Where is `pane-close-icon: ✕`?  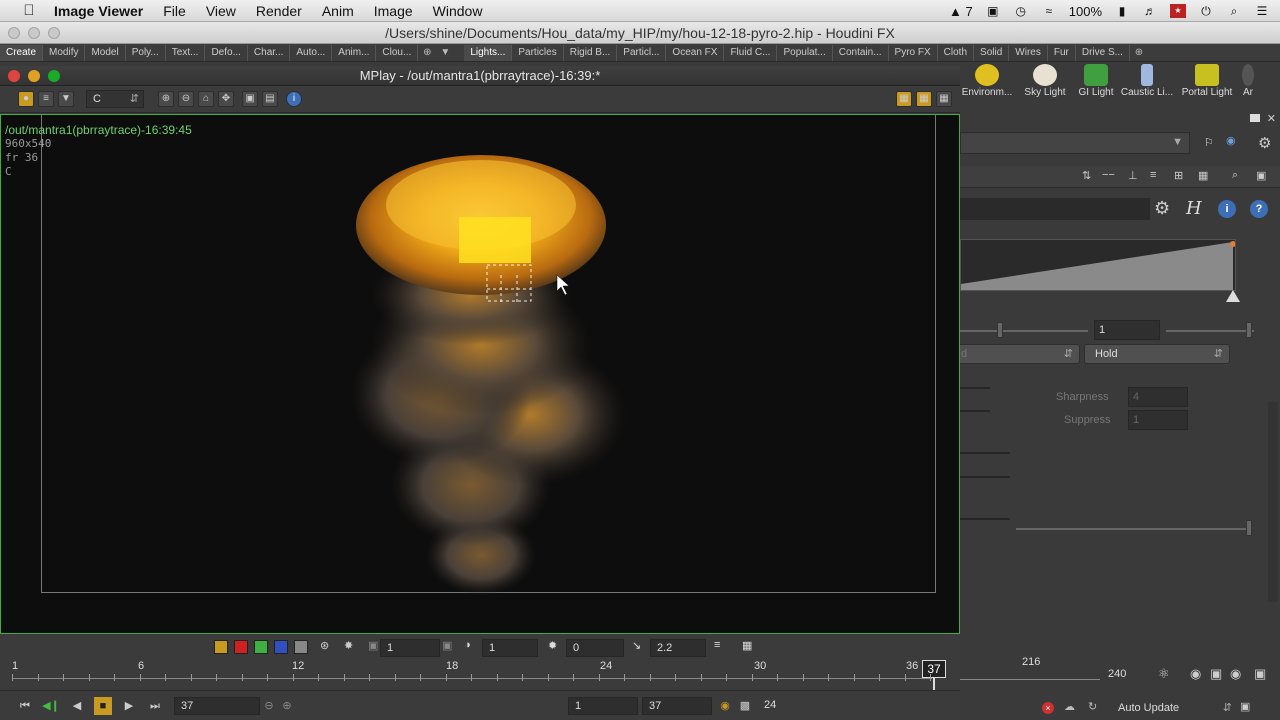 pane-close-icon: ✕ is located at coordinates (1271, 118).